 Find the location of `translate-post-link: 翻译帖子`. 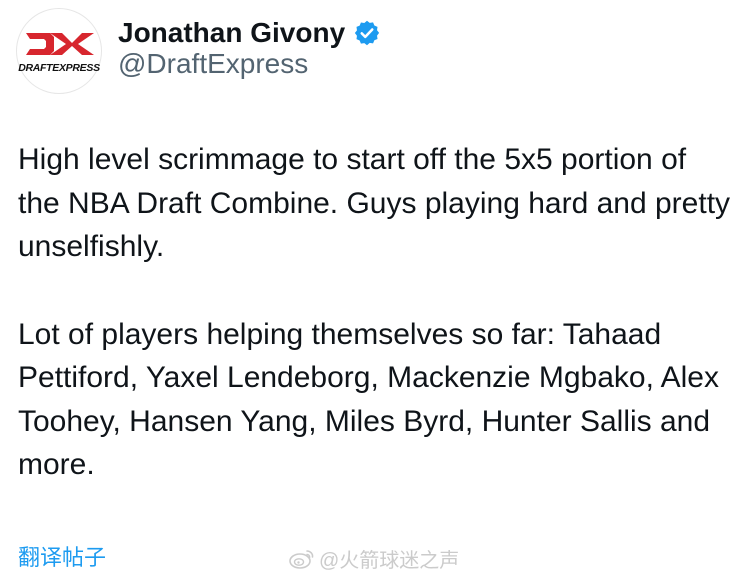

translate-post-link: 翻译帖子 is located at coordinates (62, 556).